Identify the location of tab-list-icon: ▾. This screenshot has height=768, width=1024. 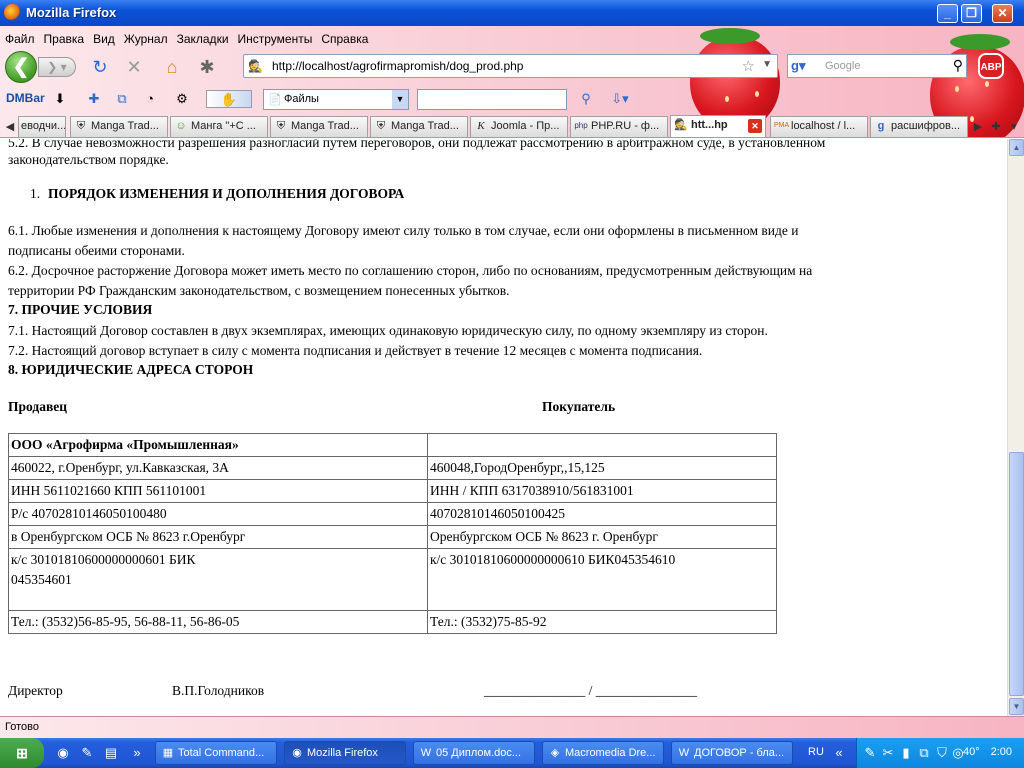
(1014, 127).